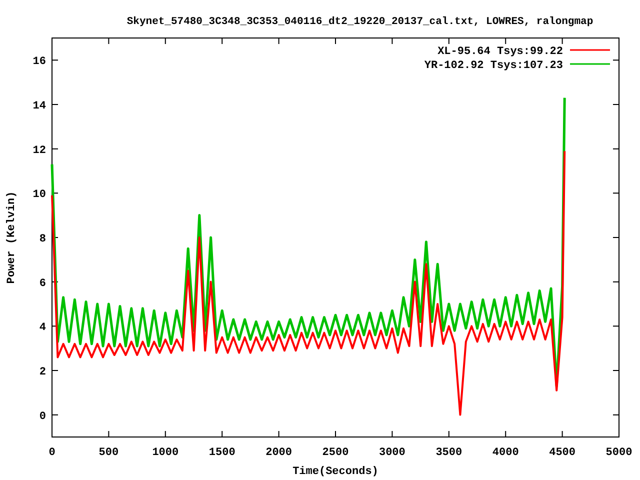 The height and width of the screenshot is (480, 640). Describe the element at coordinates (500, 52) in the screenshot. I see `legend-label: XL-95.64 Tsys:99.22` at that location.